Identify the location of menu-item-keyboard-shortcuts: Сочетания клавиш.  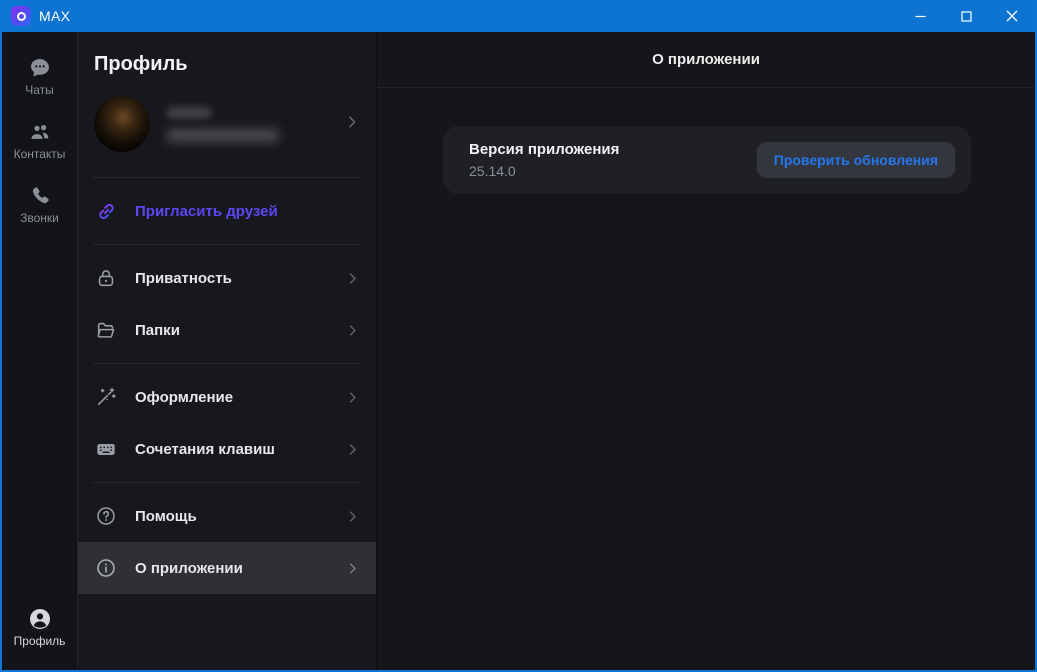
(227, 449).